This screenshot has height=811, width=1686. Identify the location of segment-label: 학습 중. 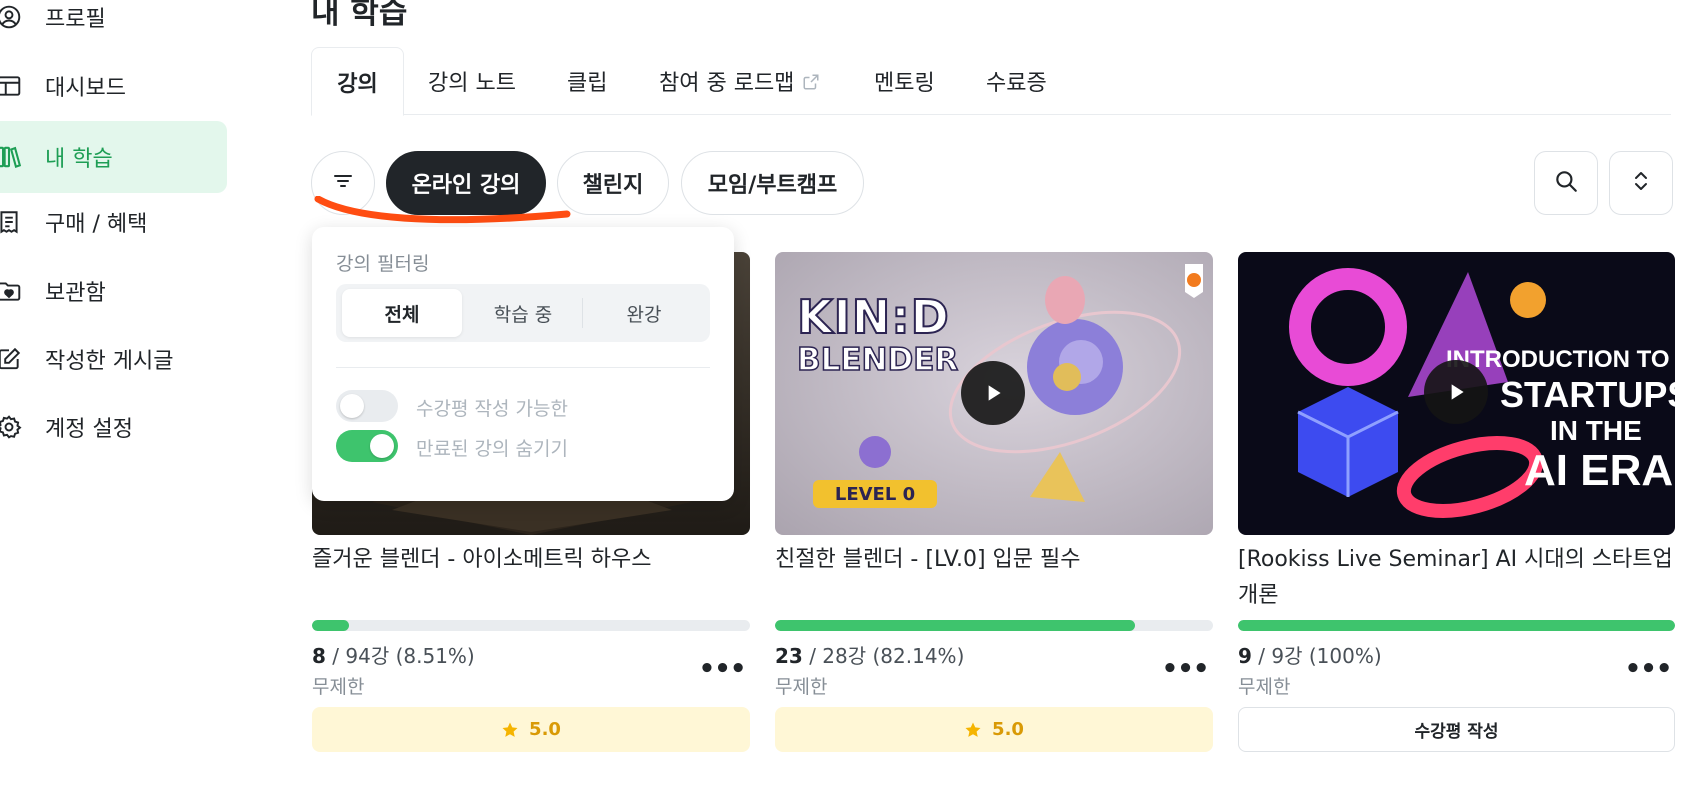
(523, 314).